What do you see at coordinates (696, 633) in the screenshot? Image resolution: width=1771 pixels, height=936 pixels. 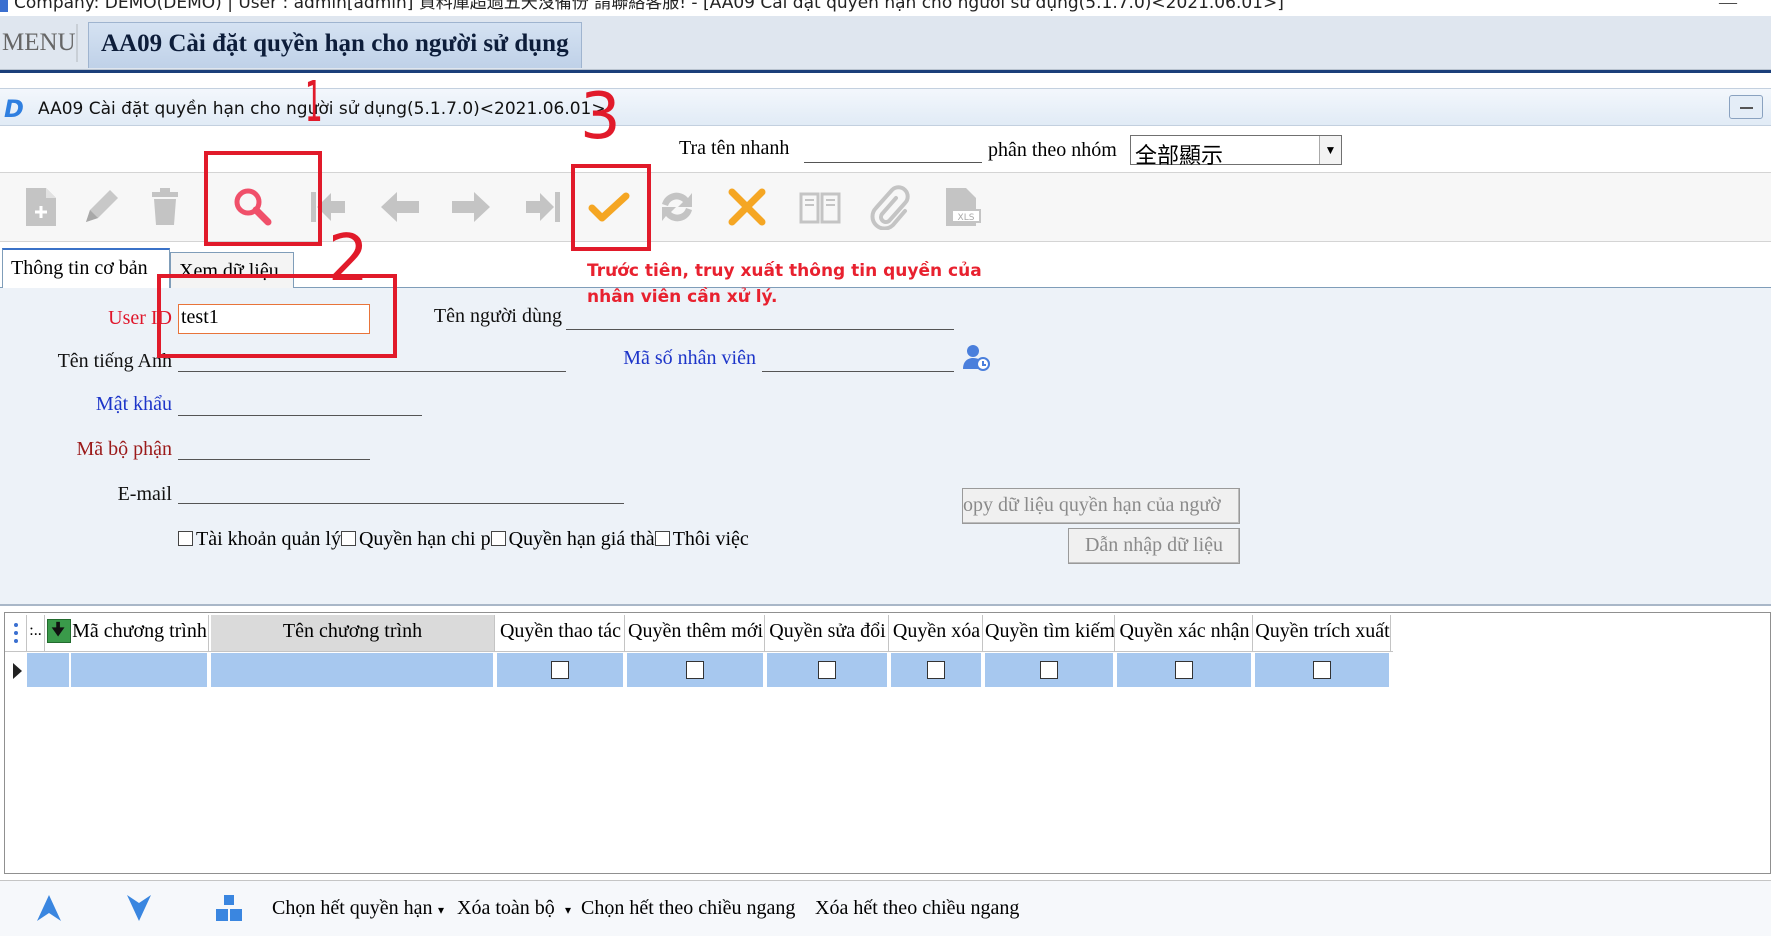 I see `col-add-permission: Quyền thêm mới` at bounding box center [696, 633].